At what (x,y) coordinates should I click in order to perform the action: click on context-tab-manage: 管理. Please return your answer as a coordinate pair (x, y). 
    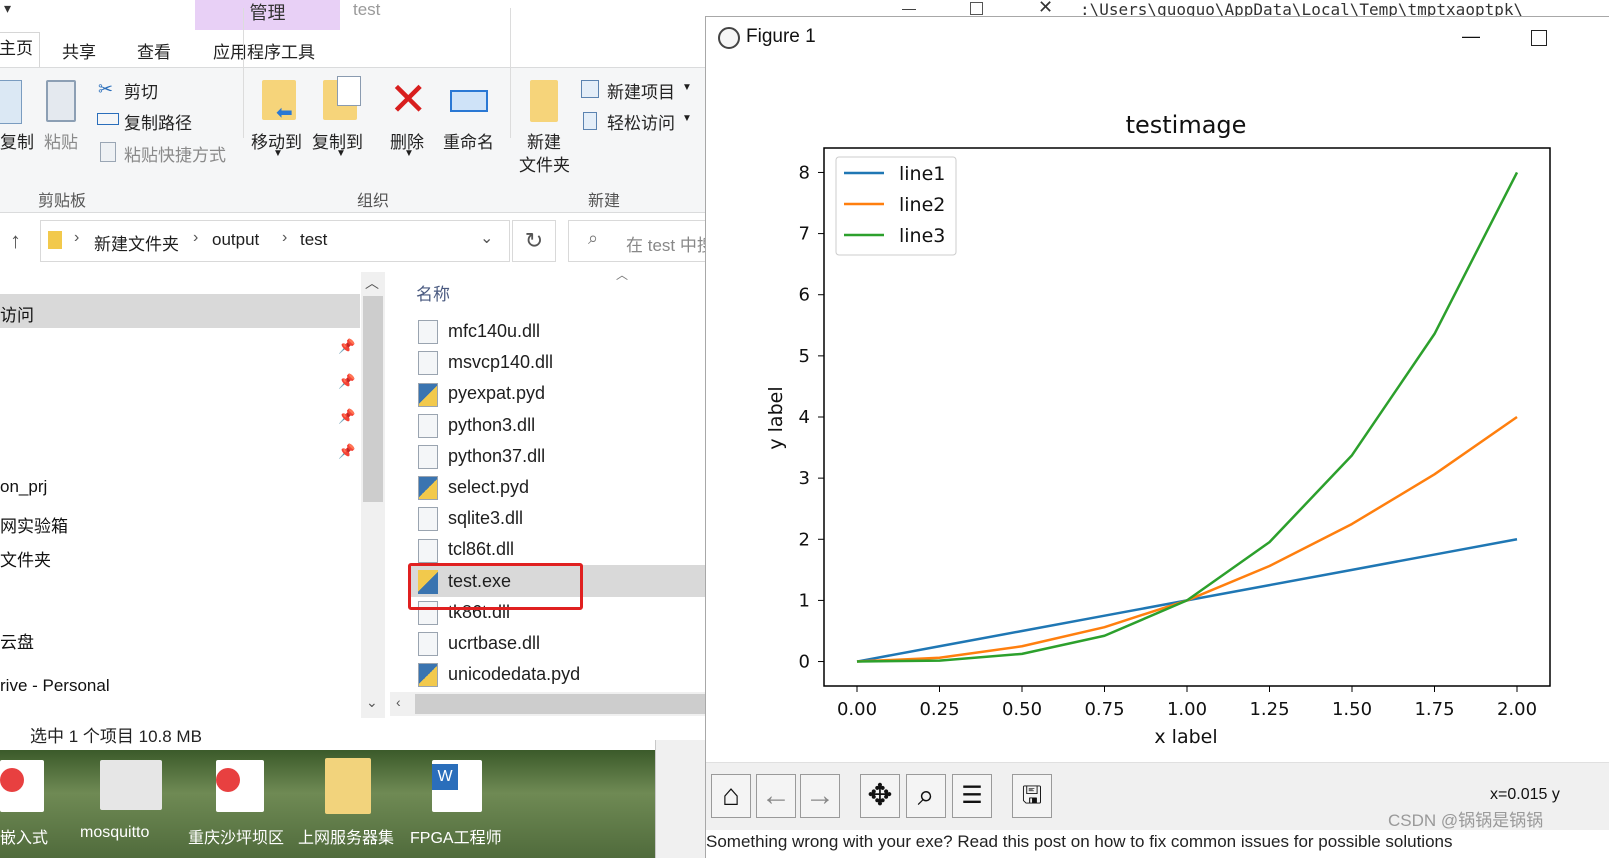
    Looking at the image, I should click on (267, 15).